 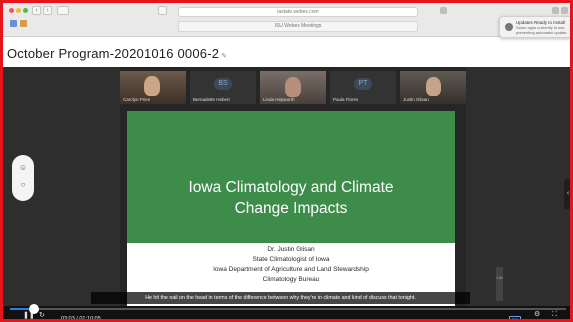 What do you see at coordinates (63, 10) in the screenshot?
I see `sidebar-toggle-icon` at bounding box center [63, 10].